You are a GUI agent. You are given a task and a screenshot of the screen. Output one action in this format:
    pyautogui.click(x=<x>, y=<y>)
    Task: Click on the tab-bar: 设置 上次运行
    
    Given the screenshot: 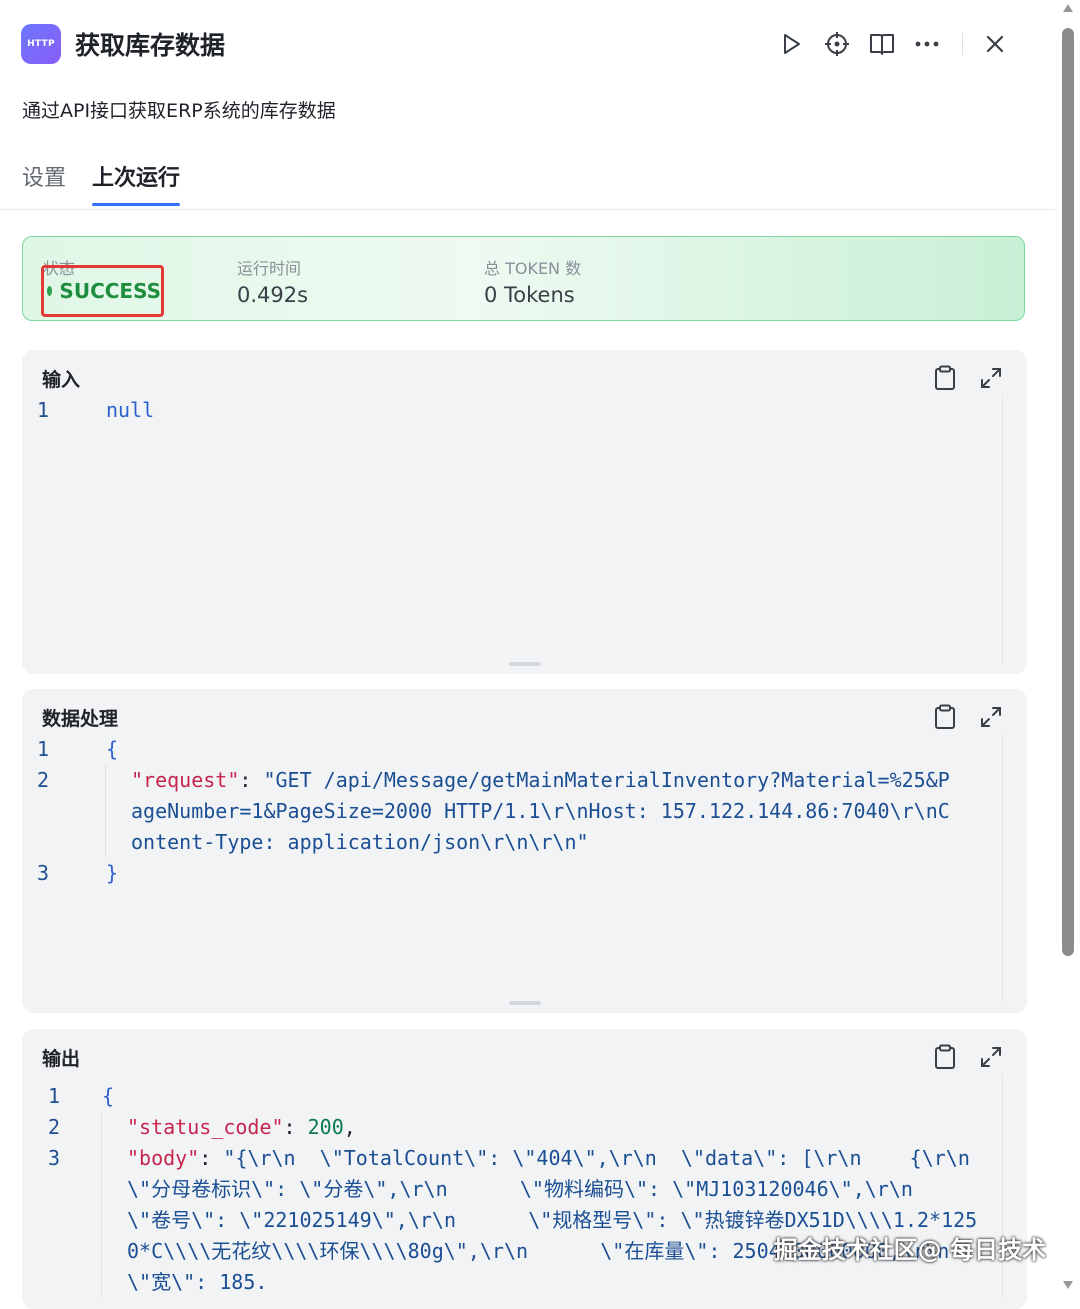 What is the action you would take?
    pyautogui.click(x=114, y=183)
    